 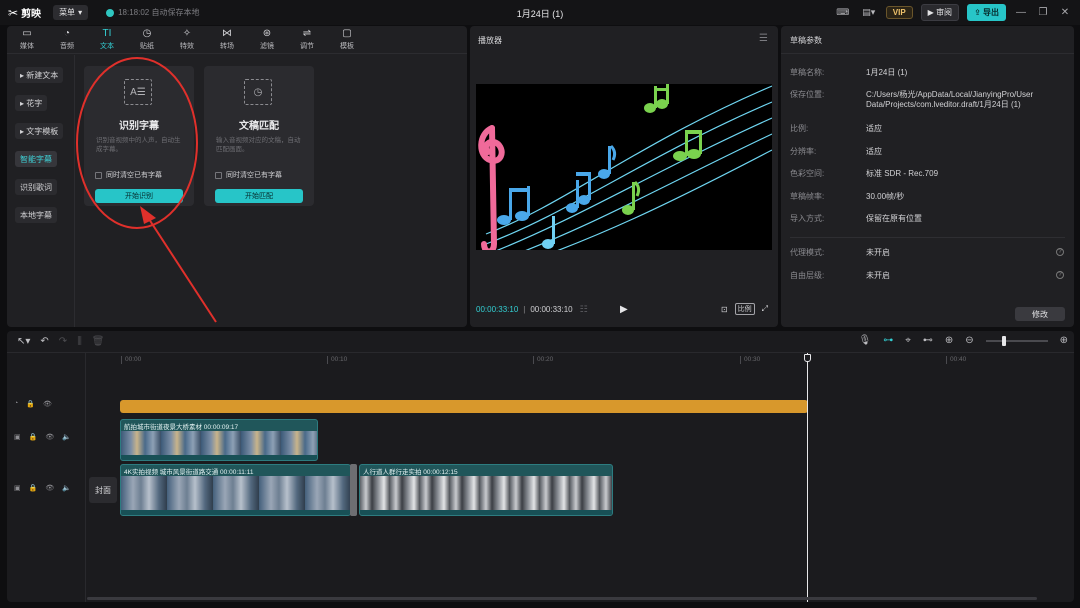 What do you see at coordinates (23, 341) in the screenshot?
I see `select-tool-icon: ↖▾` at bounding box center [23, 341].